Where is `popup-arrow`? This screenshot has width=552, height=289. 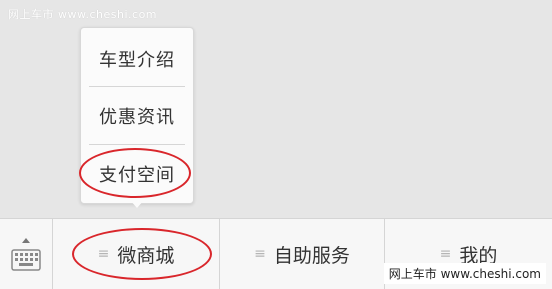
popup-arrow is located at coordinates (137, 204).